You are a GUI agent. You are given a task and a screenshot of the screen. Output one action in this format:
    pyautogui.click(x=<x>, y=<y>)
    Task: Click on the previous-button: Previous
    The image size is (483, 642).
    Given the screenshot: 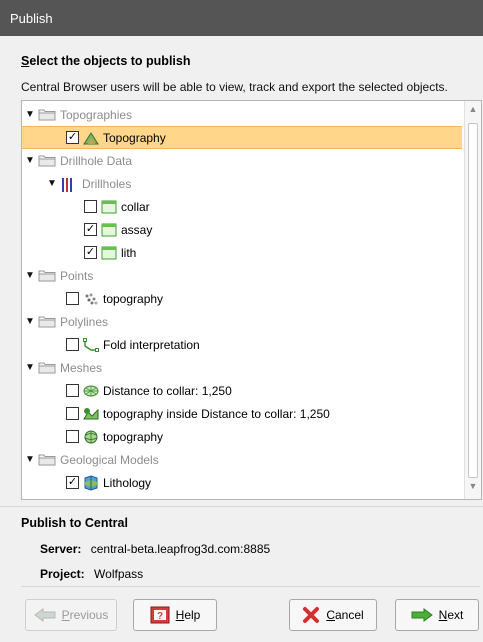 What is the action you would take?
    pyautogui.click(x=71, y=615)
    